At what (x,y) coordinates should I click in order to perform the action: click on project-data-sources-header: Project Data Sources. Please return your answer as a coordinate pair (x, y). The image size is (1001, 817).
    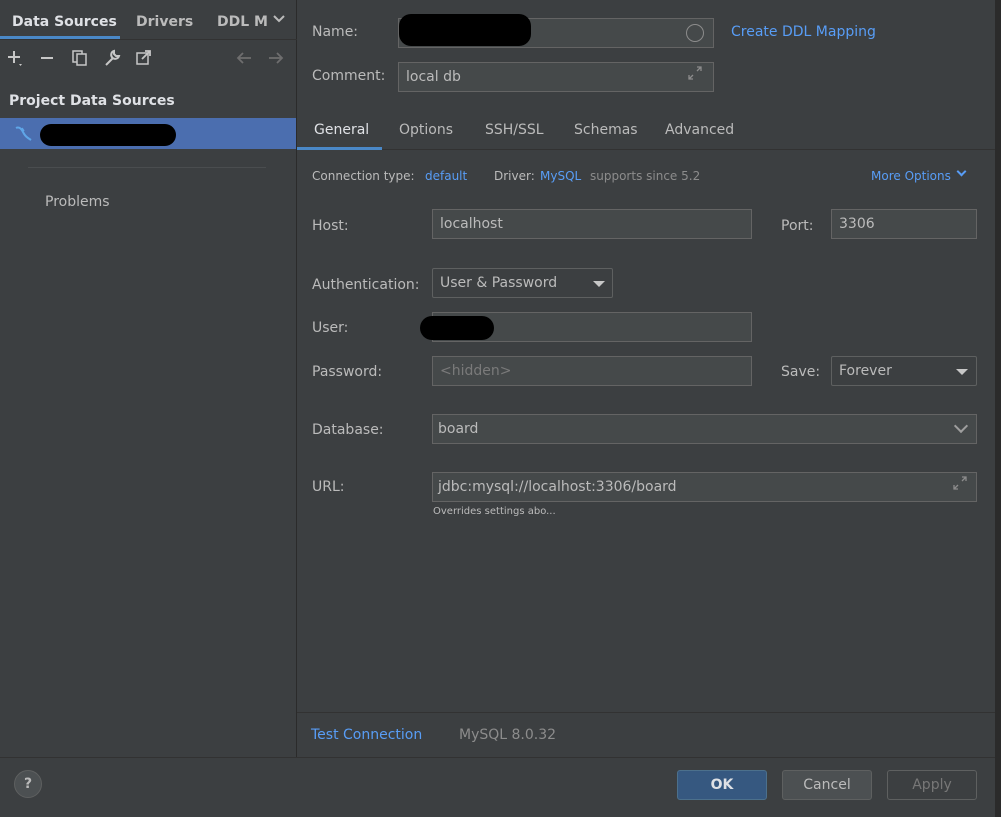
    Looking at the image, I should click on (92, 101).